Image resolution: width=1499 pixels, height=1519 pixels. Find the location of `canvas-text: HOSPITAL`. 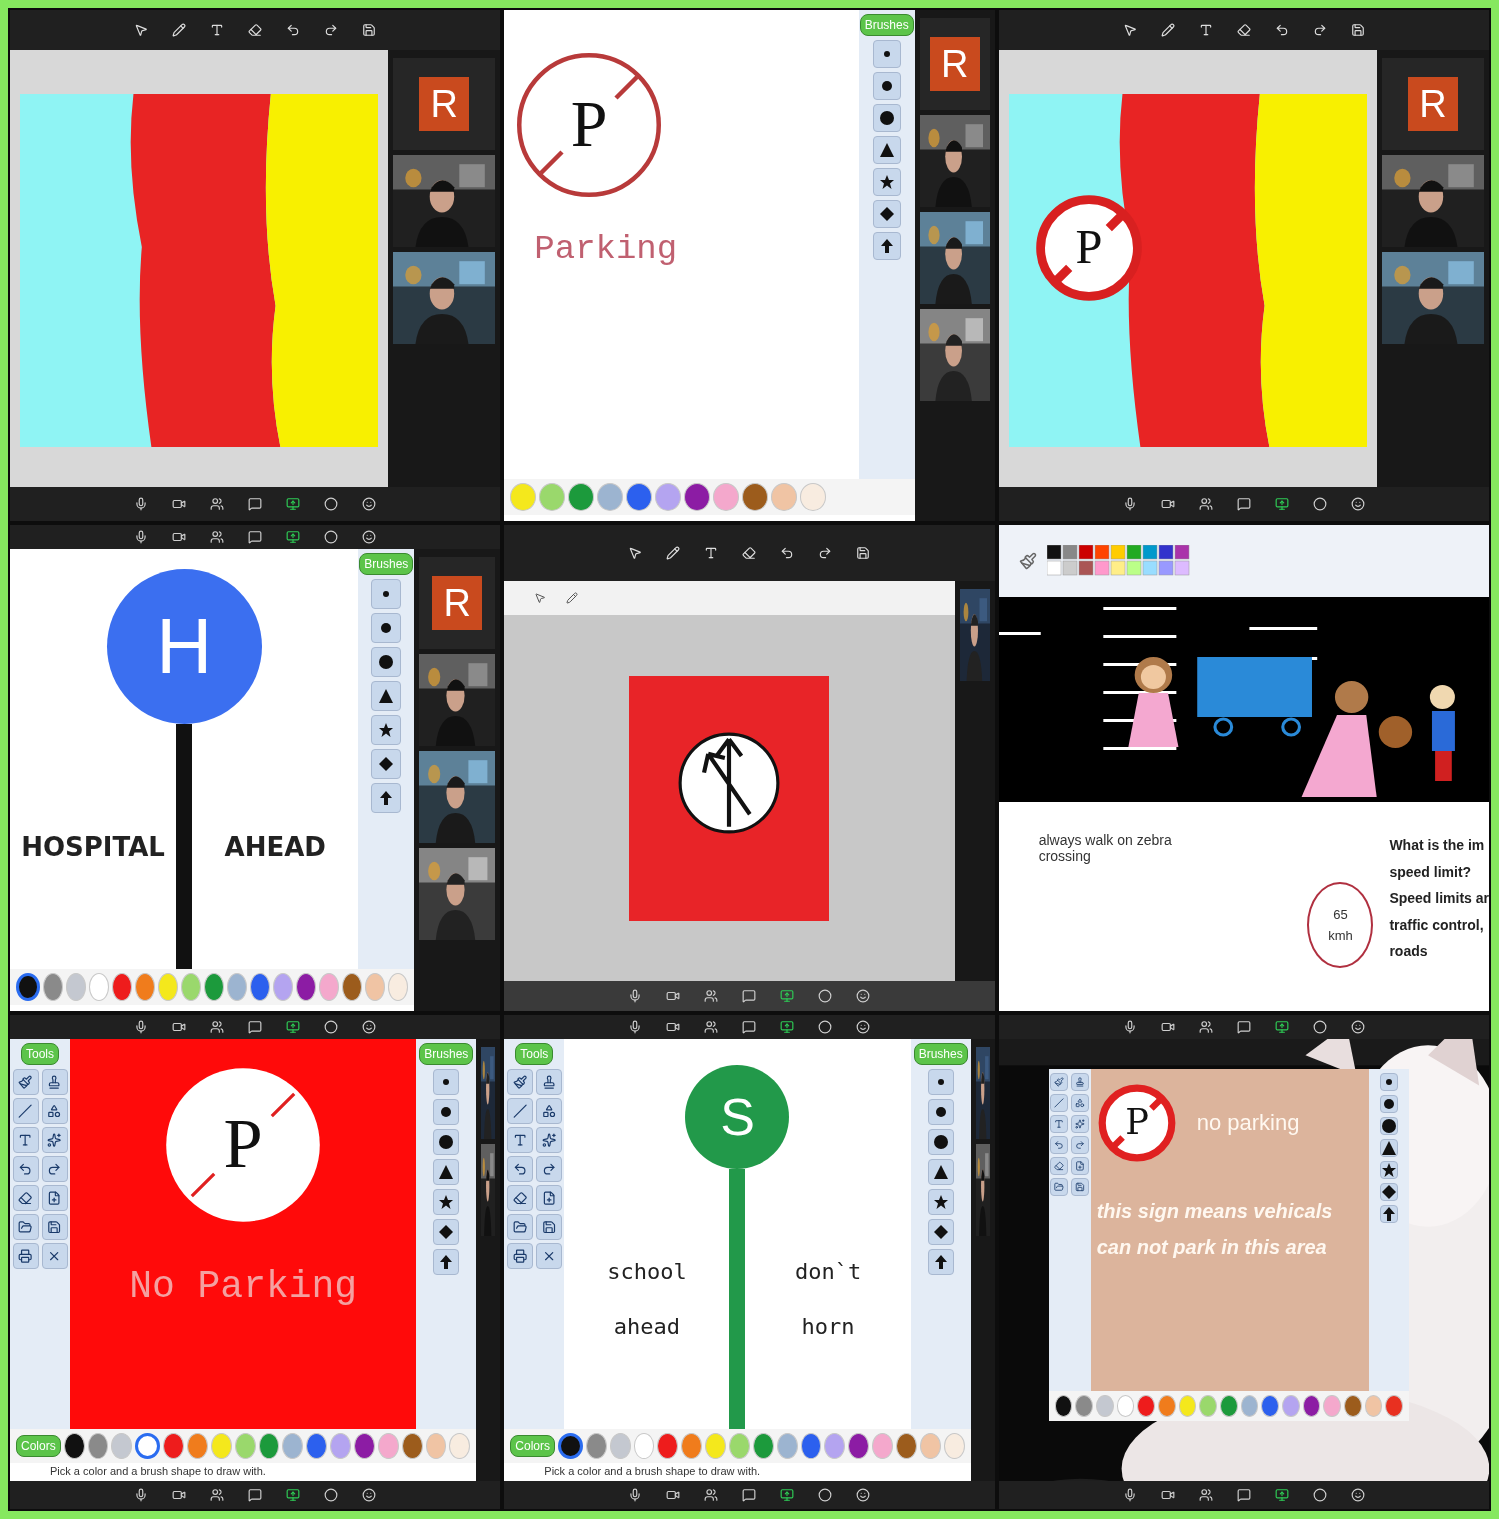

canvas-text: HOSPITAL is located at coordinates (93, 846).